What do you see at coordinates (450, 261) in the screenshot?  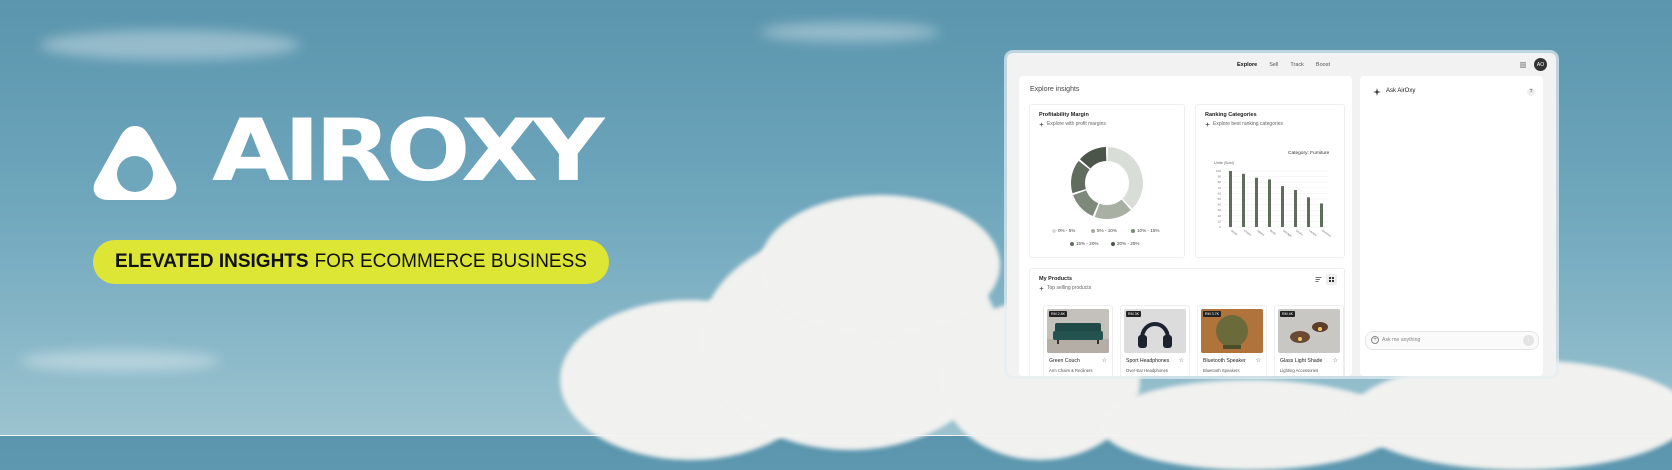 I see `tagline-rest: FOR ECOMMERCE BUSINESS` at bounding box center [450, 261].